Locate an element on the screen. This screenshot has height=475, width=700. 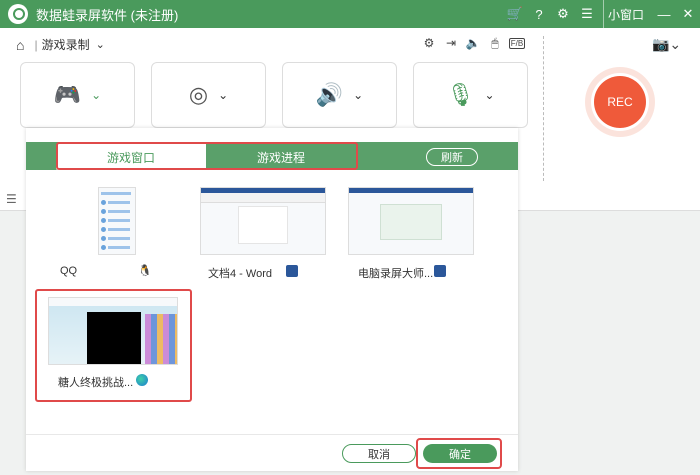
system-sound-card: 🔊 ⌄ is located at coordinates (339, 95).